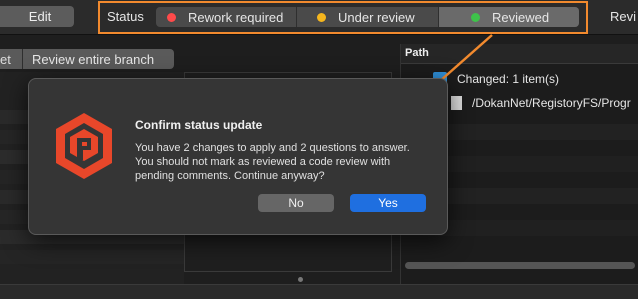 This screenshot has height=299, width=638. I want to click on no-button: No, so click(296, 203).